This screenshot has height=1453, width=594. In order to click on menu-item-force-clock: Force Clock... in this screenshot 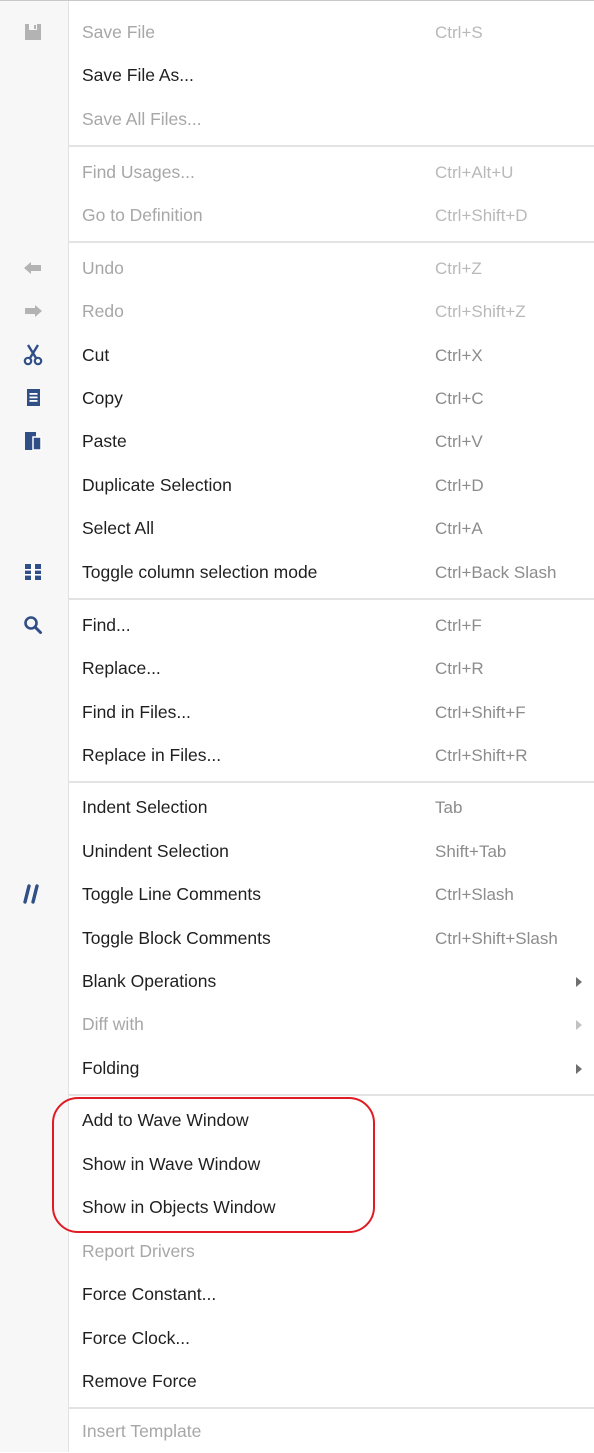, I will do `click(297, 1338)`.